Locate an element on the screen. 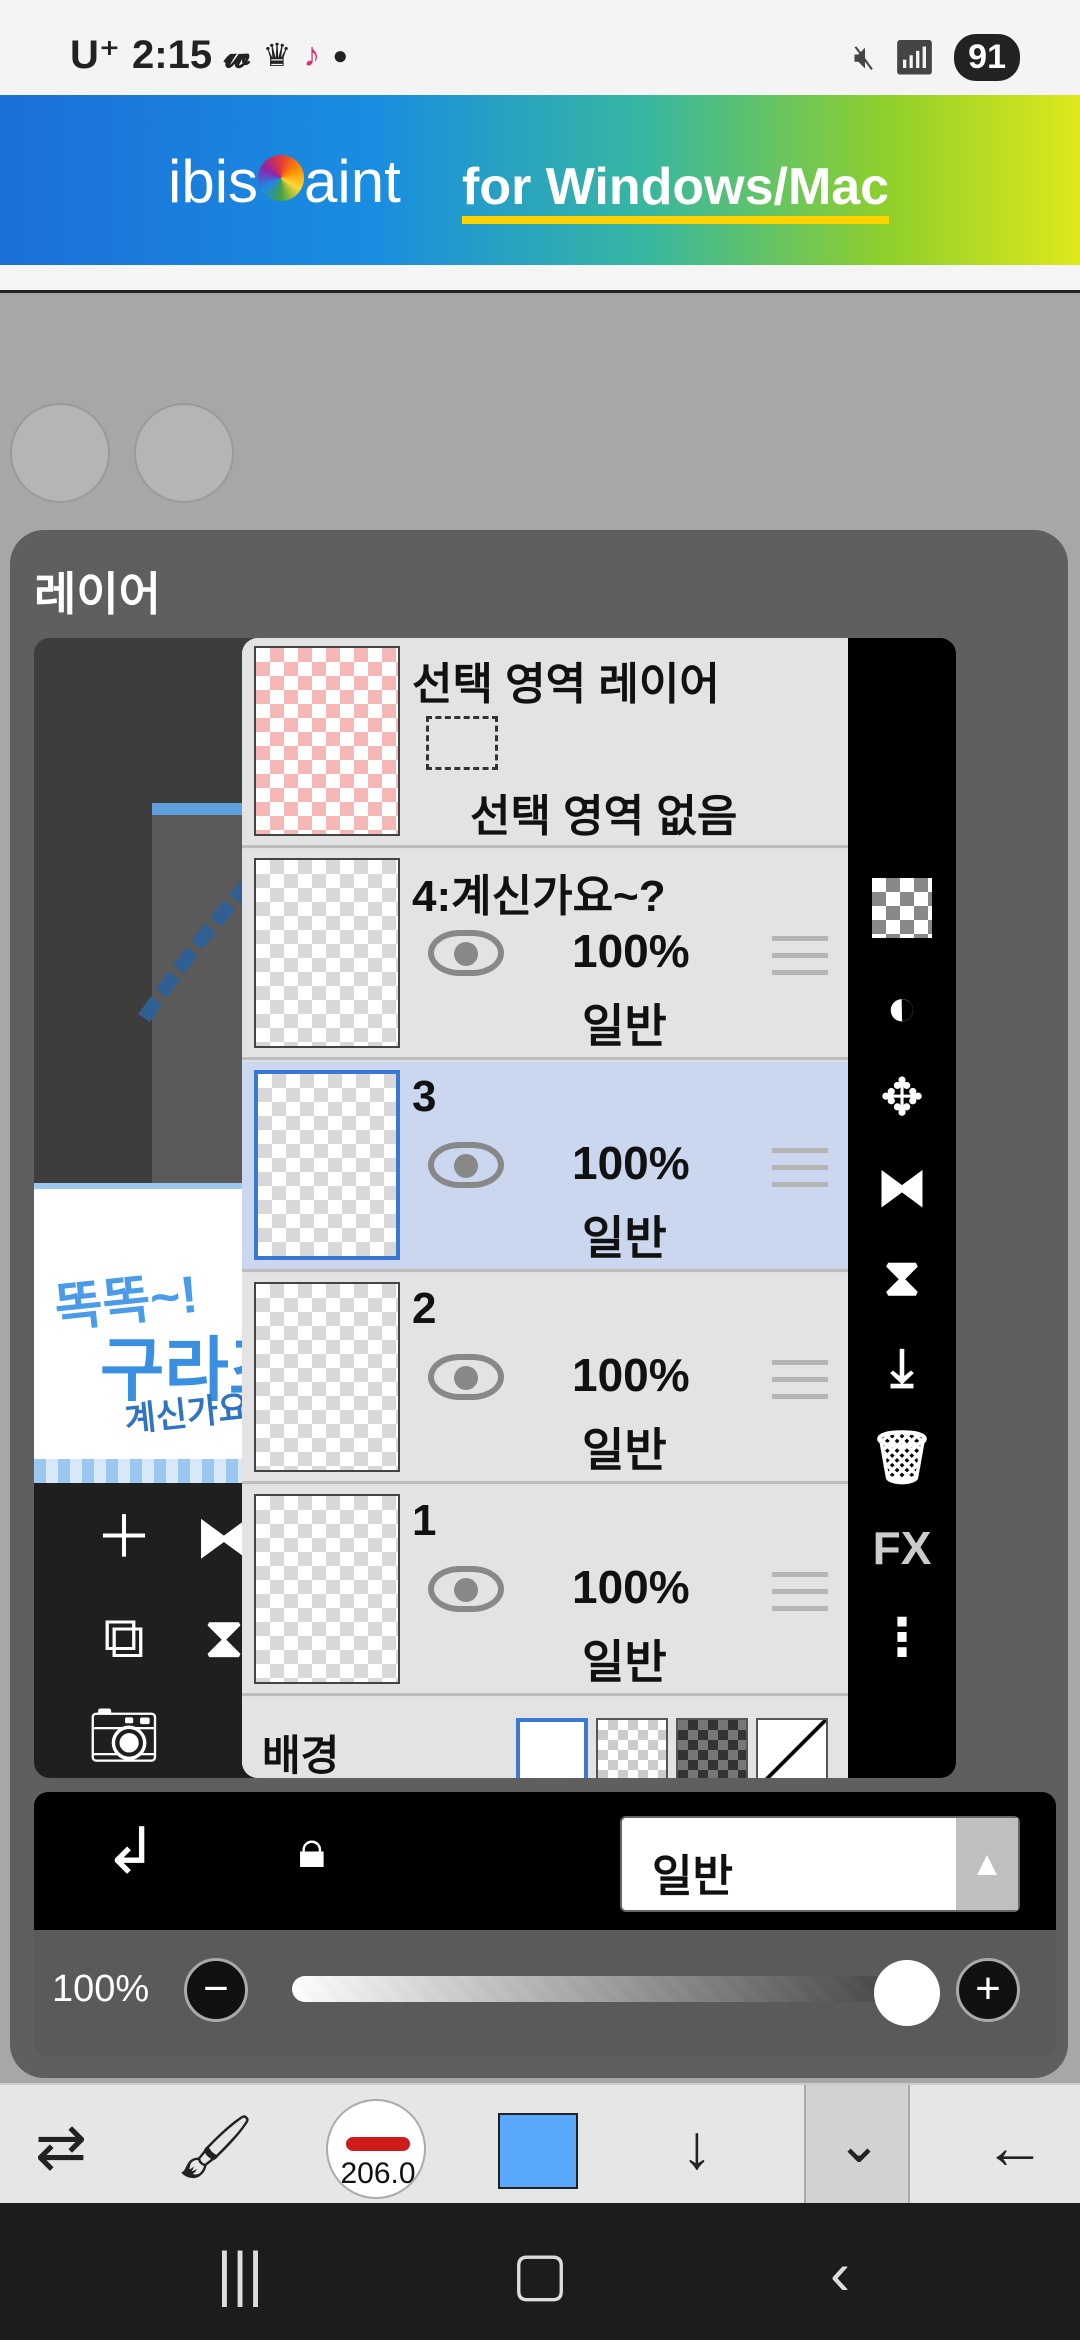  clip-layer-icon: ↲ is located at coordinates (131, 1851).